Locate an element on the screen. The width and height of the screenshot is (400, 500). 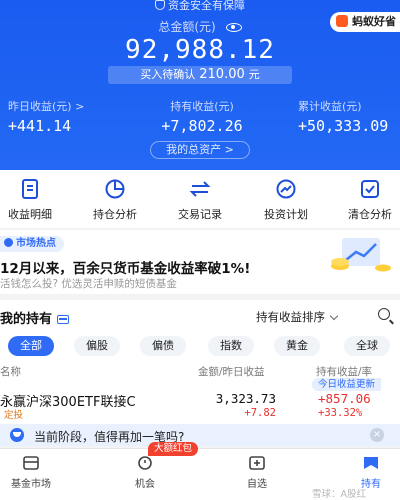
safety-text: 资金安全有保障 is located at coordinates (206, 6).